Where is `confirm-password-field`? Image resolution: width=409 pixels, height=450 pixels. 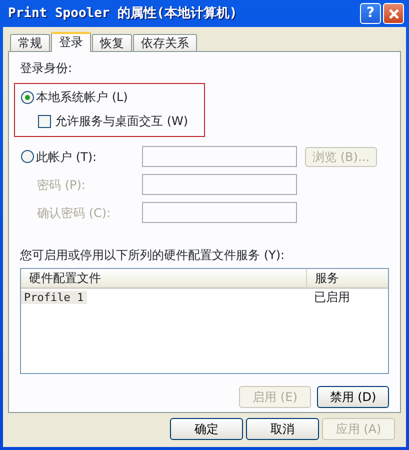
confirm-password-field is located at coordinates (219, 212).